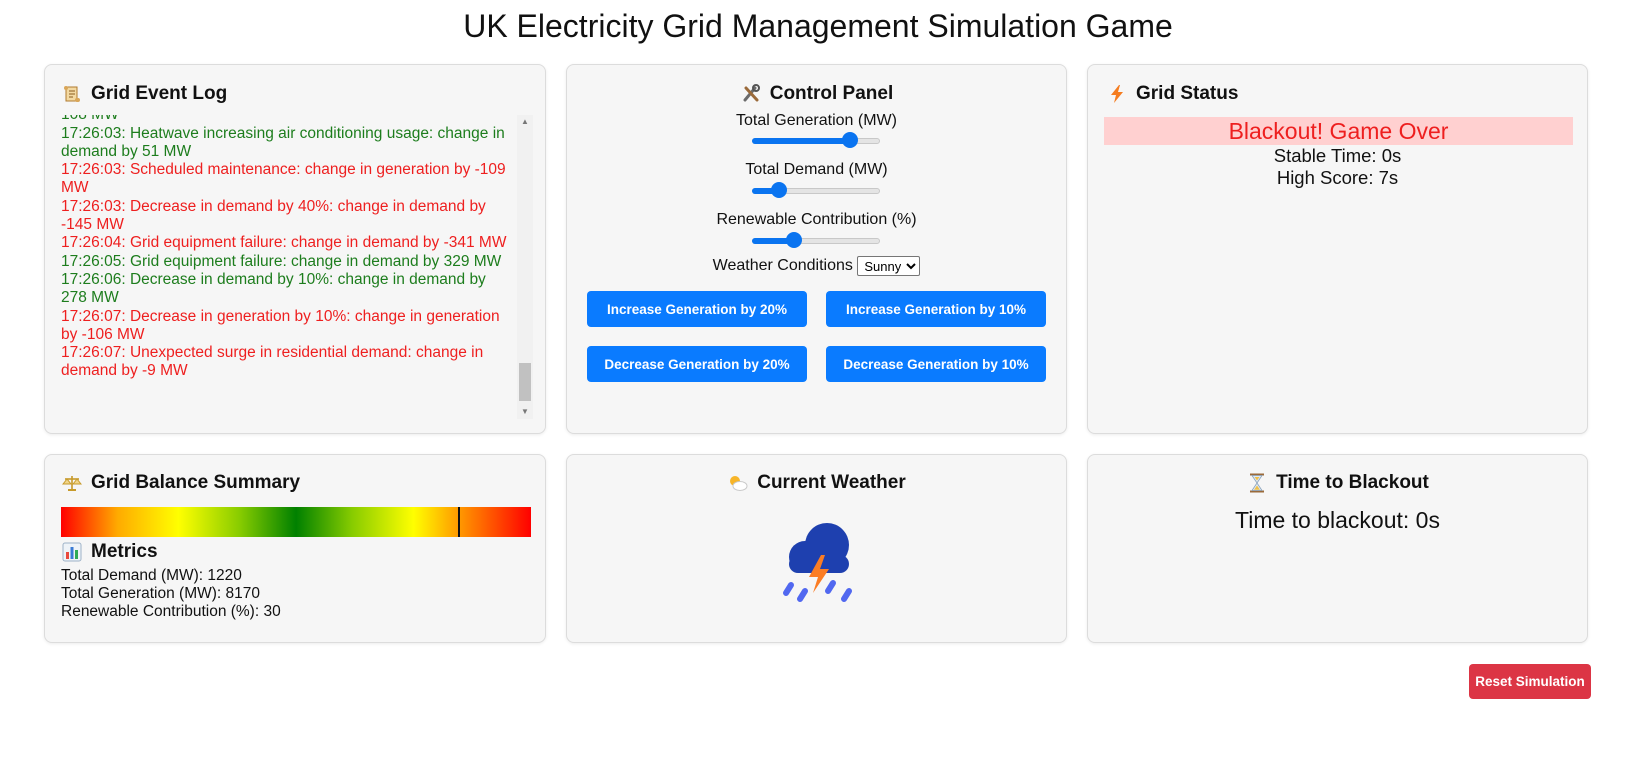 The height and width of the screenshot is (761, 1636). What do you see at coordinates (816, 169) in the screenshot?
I see `demand-slider-label: Total Demand (MW)` at bounding box center [816, 169].